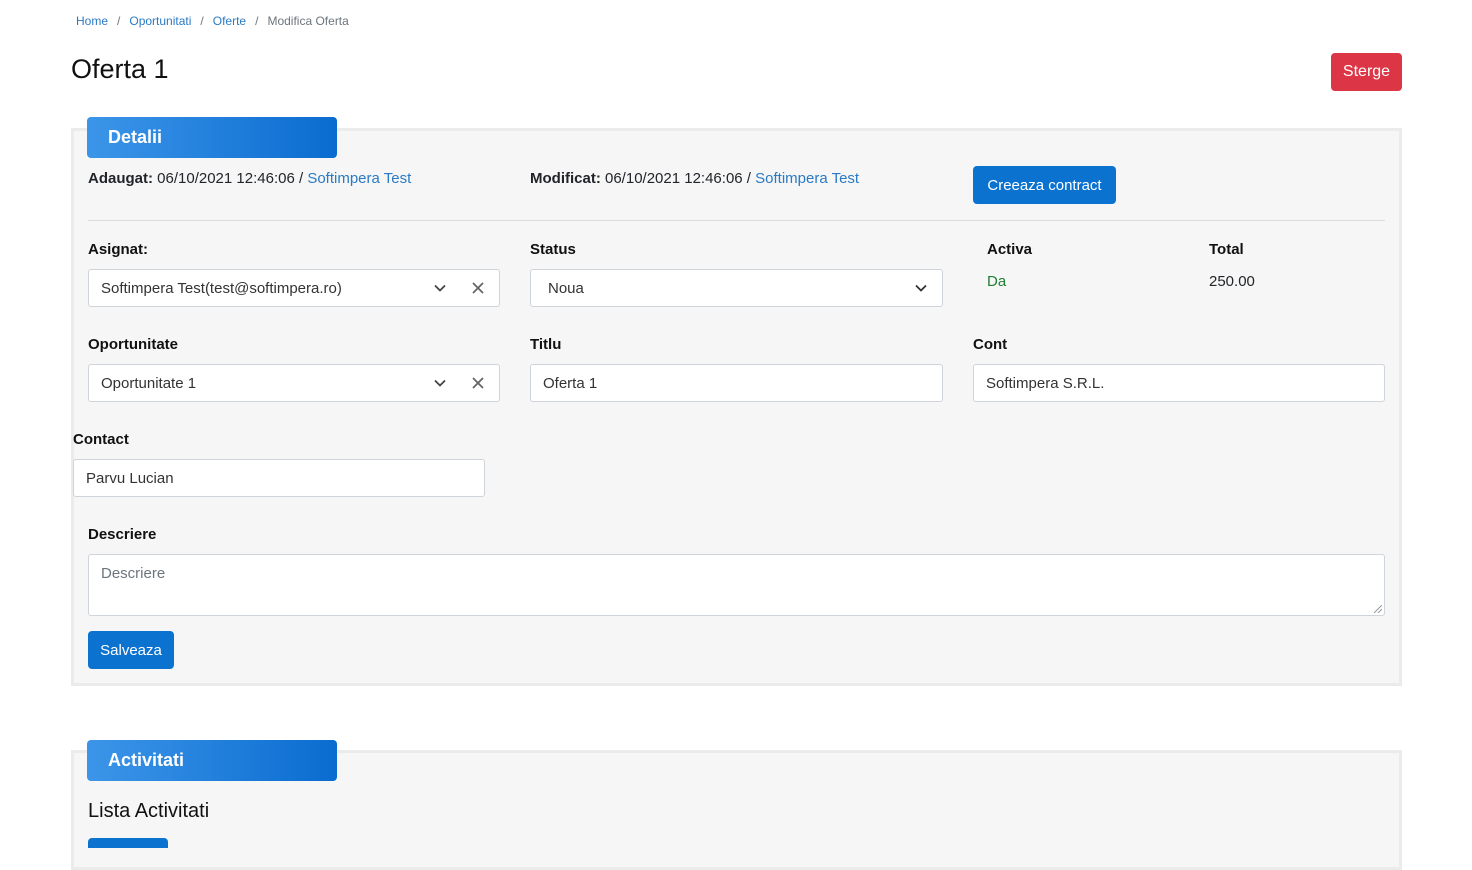  Describe the element at coordinates (133, 573) in the screenshot. I see `description-placeholder: Descriere` at that location.